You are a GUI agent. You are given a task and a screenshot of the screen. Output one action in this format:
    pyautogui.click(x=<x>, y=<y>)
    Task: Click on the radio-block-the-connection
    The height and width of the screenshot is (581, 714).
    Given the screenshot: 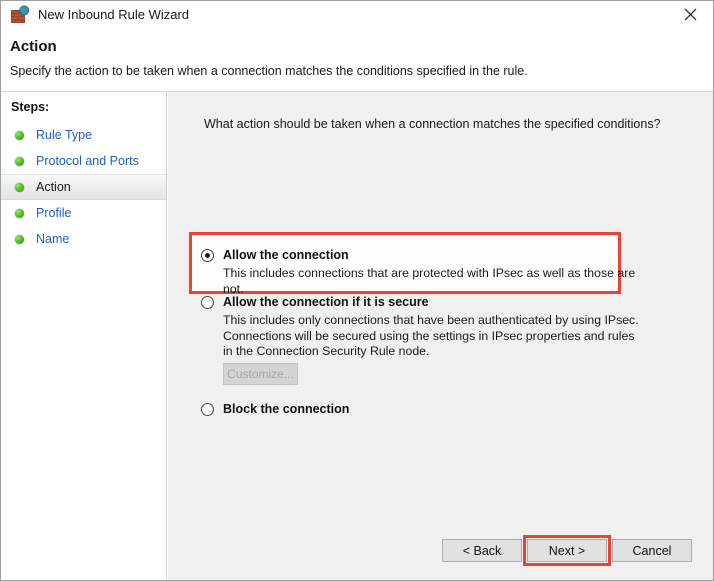 What is the action you would take?
    pyautogui.click(x=207, y=409)
    